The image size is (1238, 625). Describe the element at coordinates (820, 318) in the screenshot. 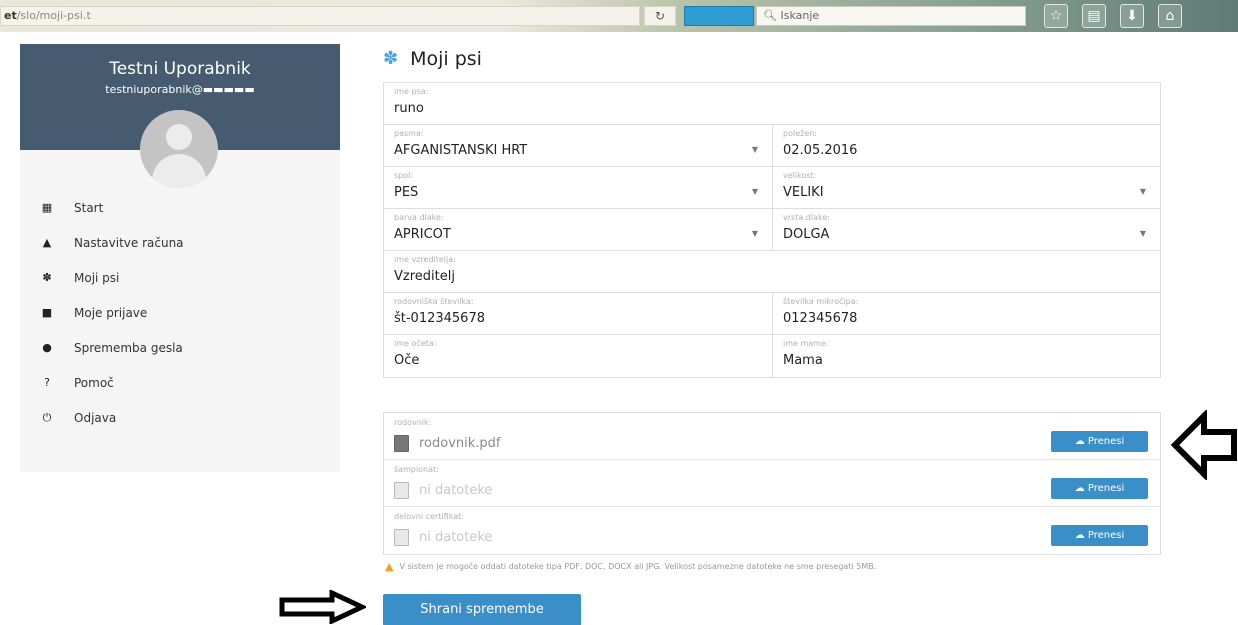

I see `field-value: 012345678` at that location.